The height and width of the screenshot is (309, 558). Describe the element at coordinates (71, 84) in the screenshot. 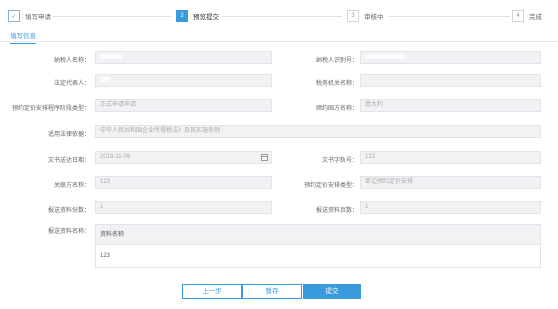

I see `legal-rep-label: 法定代表人：` at that location.